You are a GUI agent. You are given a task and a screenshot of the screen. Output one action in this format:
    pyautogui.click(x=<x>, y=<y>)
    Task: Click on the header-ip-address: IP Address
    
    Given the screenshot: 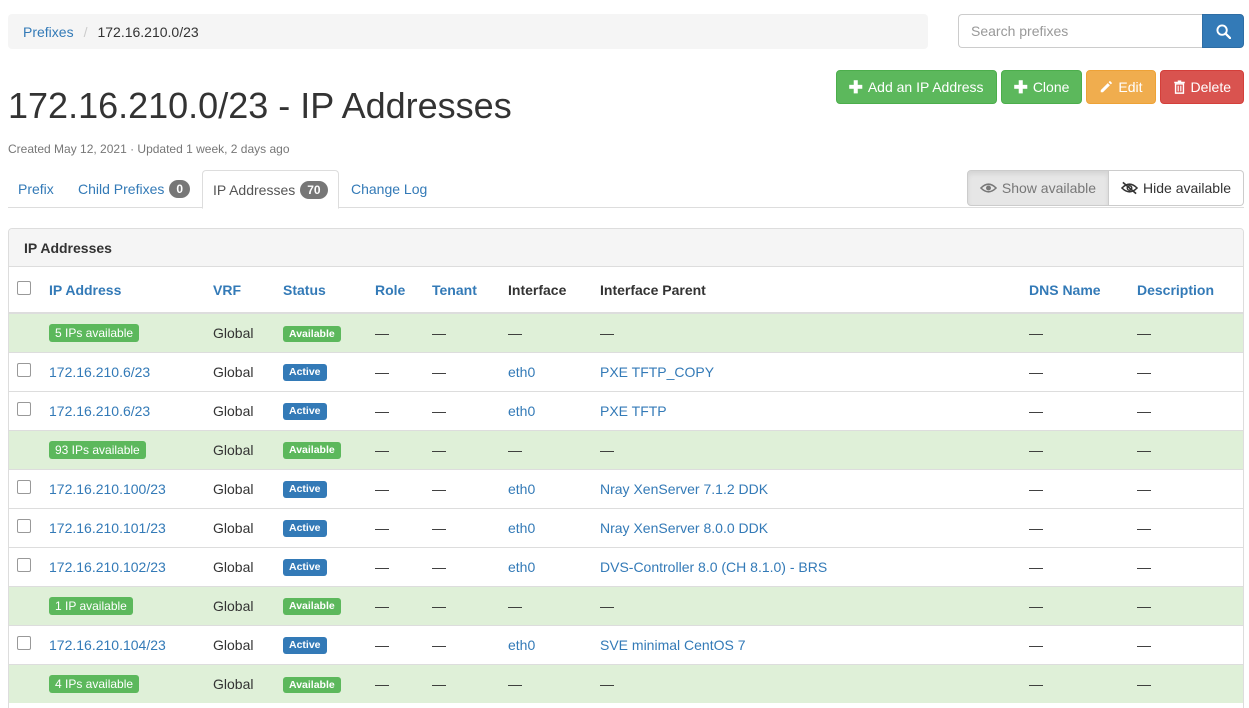 What is the action you would take?
    pyautogui.click(x=123, y=290)
    